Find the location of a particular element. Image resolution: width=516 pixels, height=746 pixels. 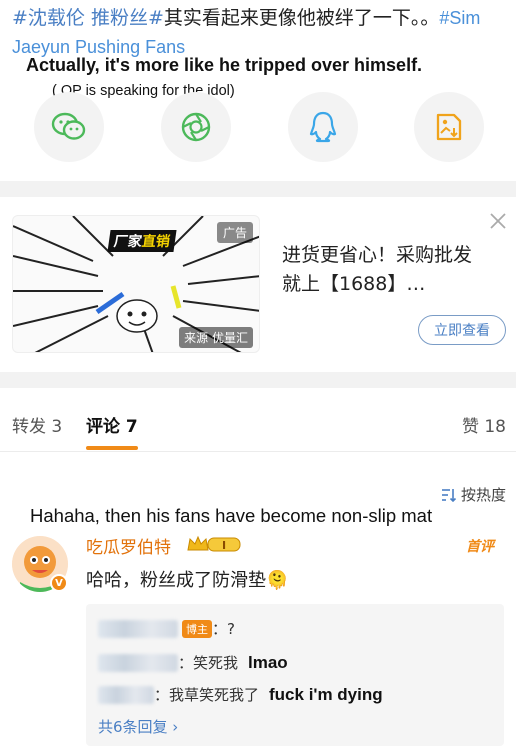

reply-translation: lmao is located at coordinates (268, 662).